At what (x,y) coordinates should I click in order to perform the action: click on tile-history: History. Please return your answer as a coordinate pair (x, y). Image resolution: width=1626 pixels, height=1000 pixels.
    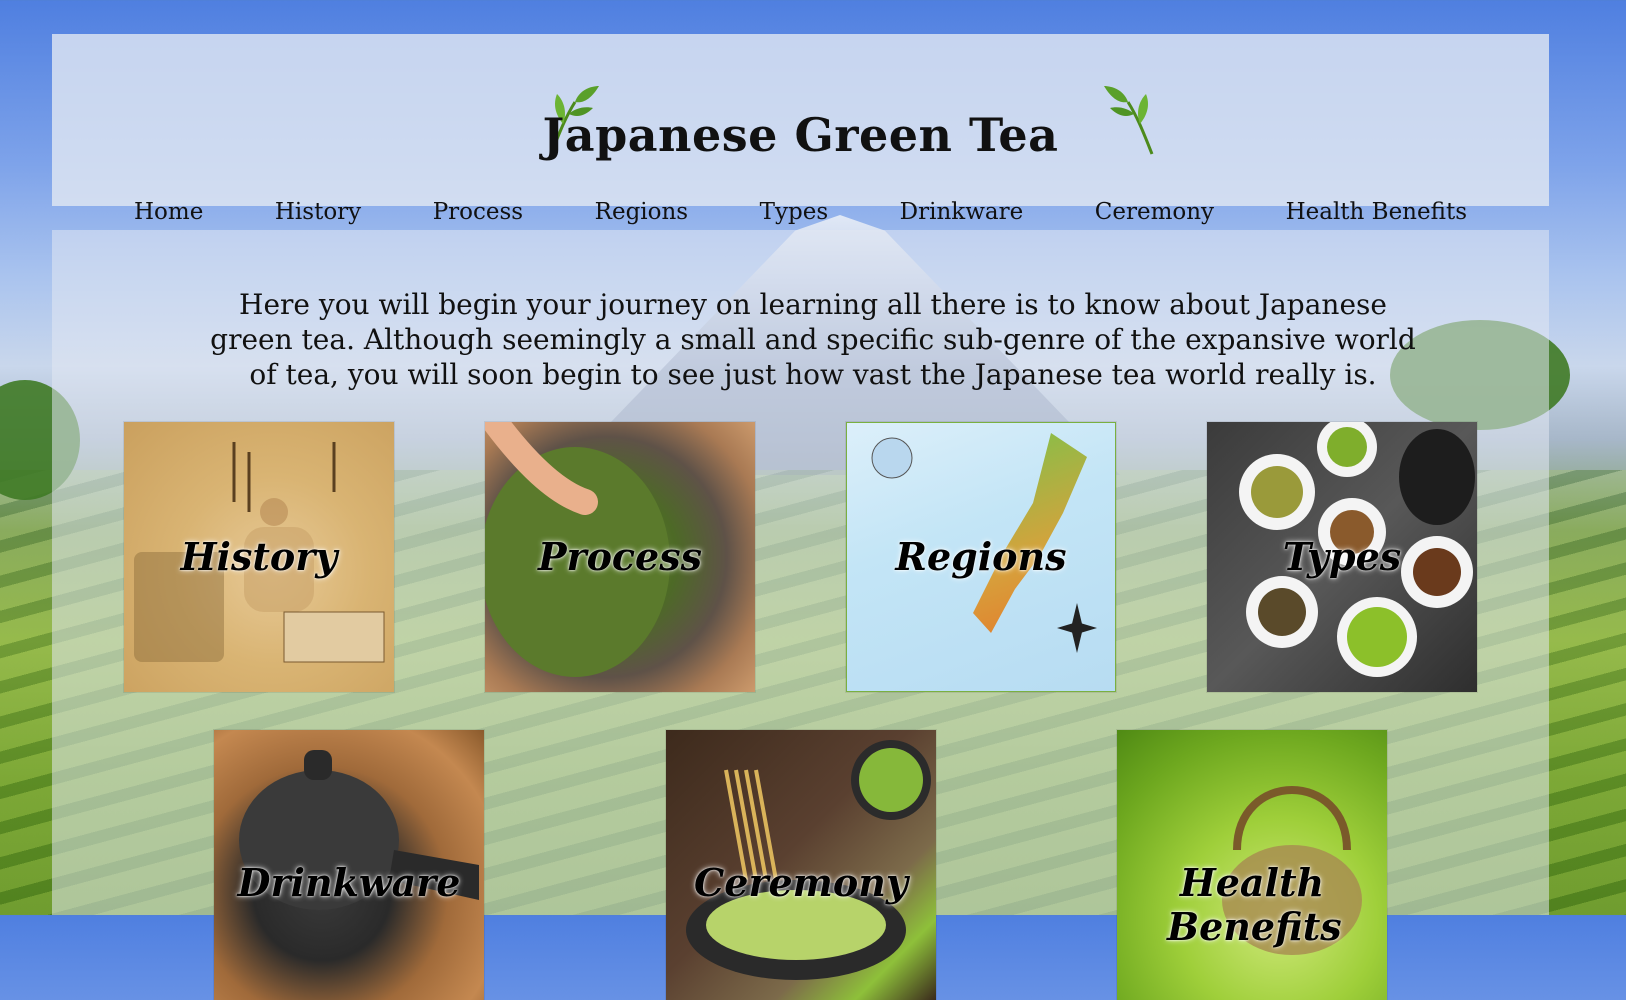
    Looking at the image, I should click on (259, 557).